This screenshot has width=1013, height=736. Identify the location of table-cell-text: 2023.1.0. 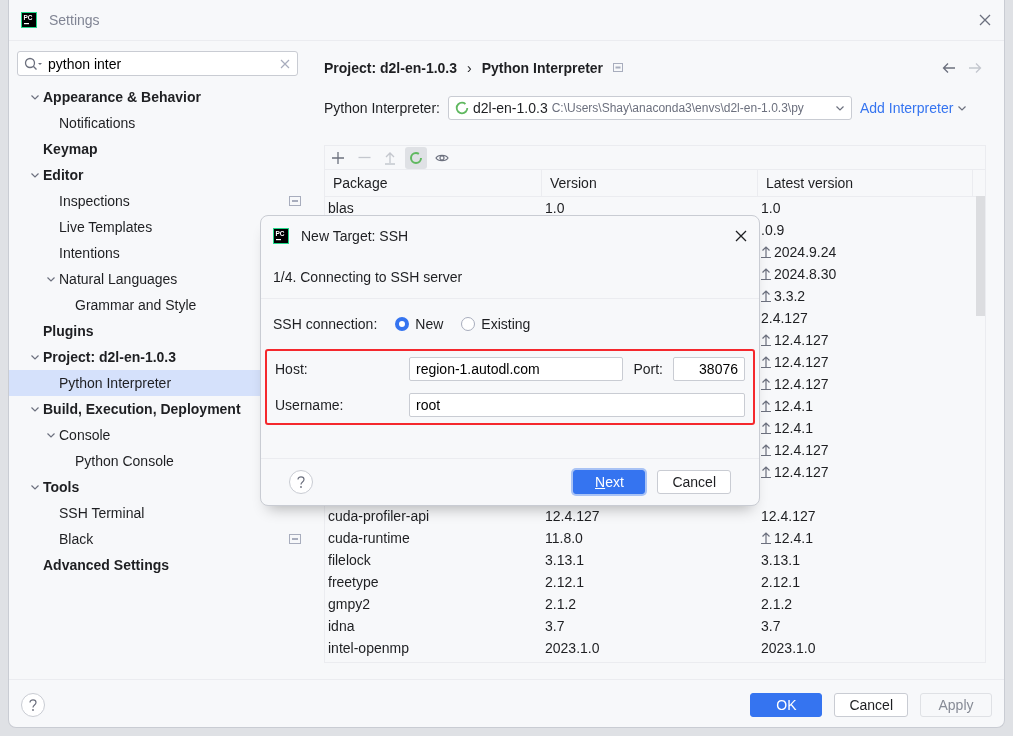
(572, 648).